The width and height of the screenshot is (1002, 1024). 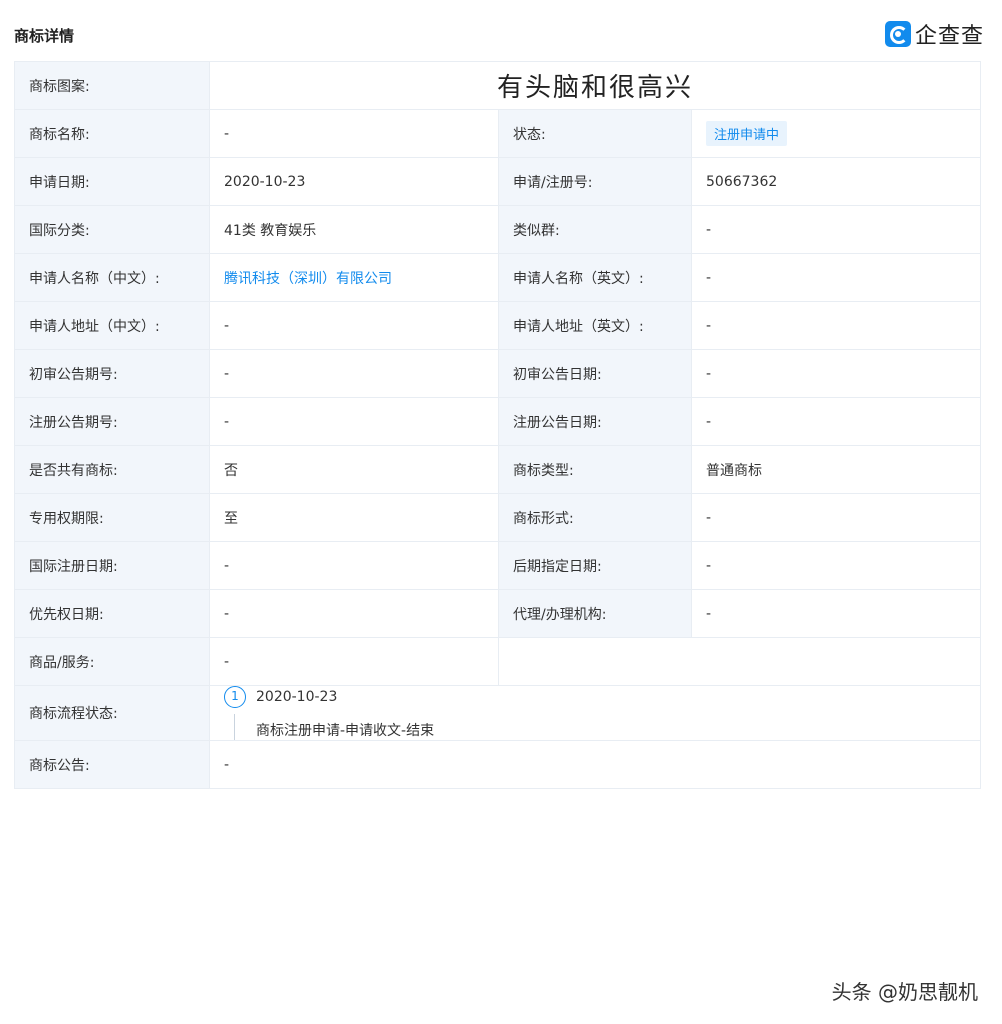 What do you see at coordinates (235, 697) in the screenshot?
I see `step-number-icon: 1` at bounding box center [235, 697].